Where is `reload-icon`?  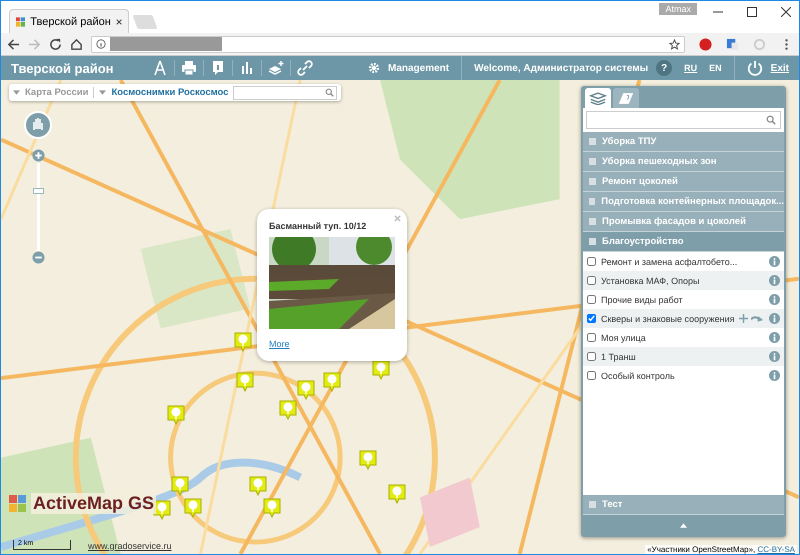 reload-icon is located at coordinates (55, 44).